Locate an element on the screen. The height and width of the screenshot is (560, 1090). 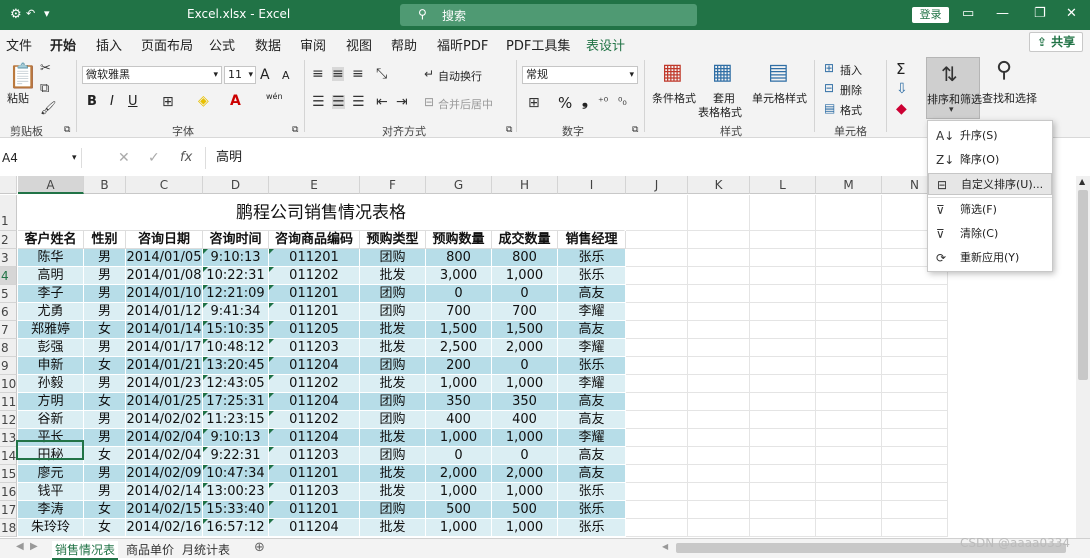
ribbon-display-icon: ▭ is located at coordinates (968, 13).